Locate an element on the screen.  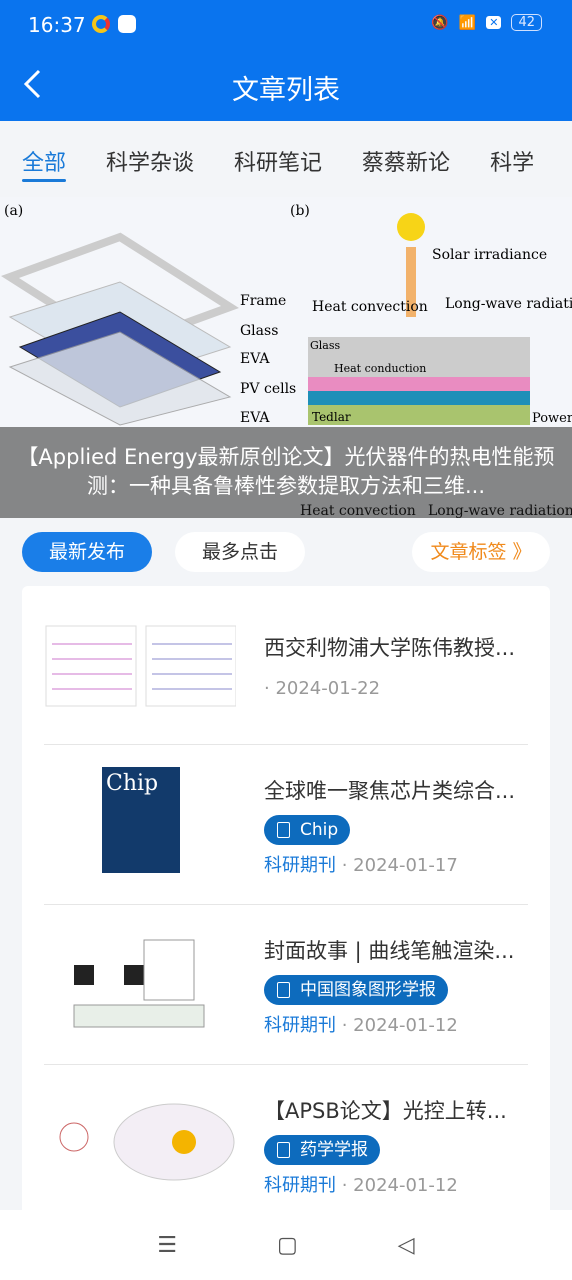
svg-text: Solar irradiance is located at coordinates (489, 255).